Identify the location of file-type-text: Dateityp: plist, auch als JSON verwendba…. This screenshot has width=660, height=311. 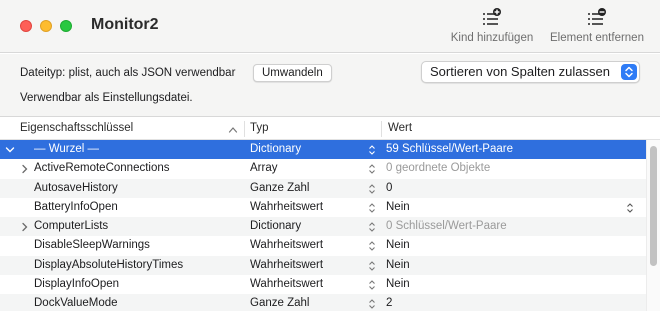
(128, 73).